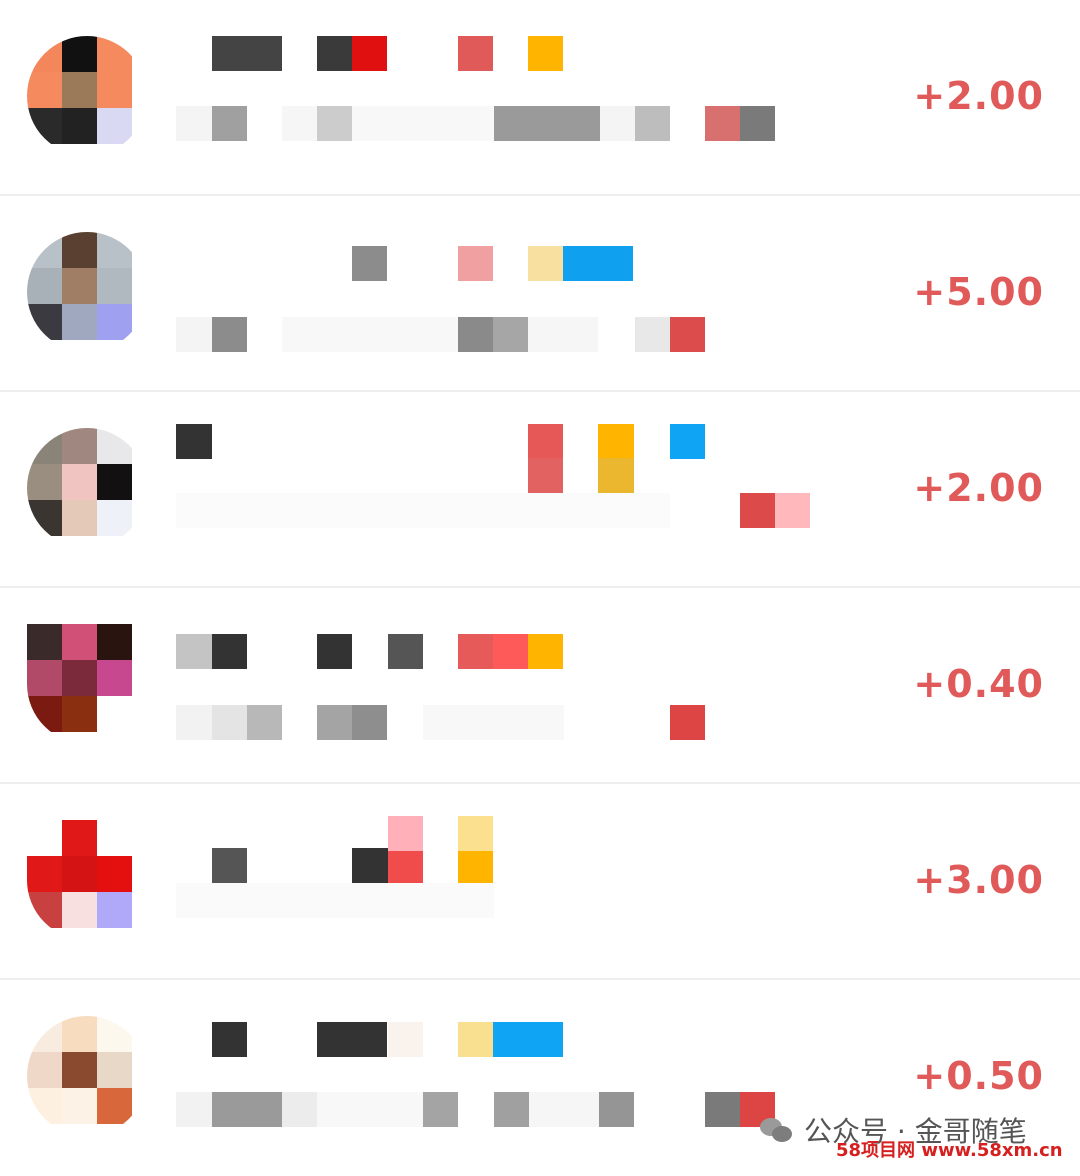 The height and width of the screenshot is (1176, 1080). Describe the element at coordinates (978, 292) in the screenshot. I see `amount-label: +5.00` at that location.